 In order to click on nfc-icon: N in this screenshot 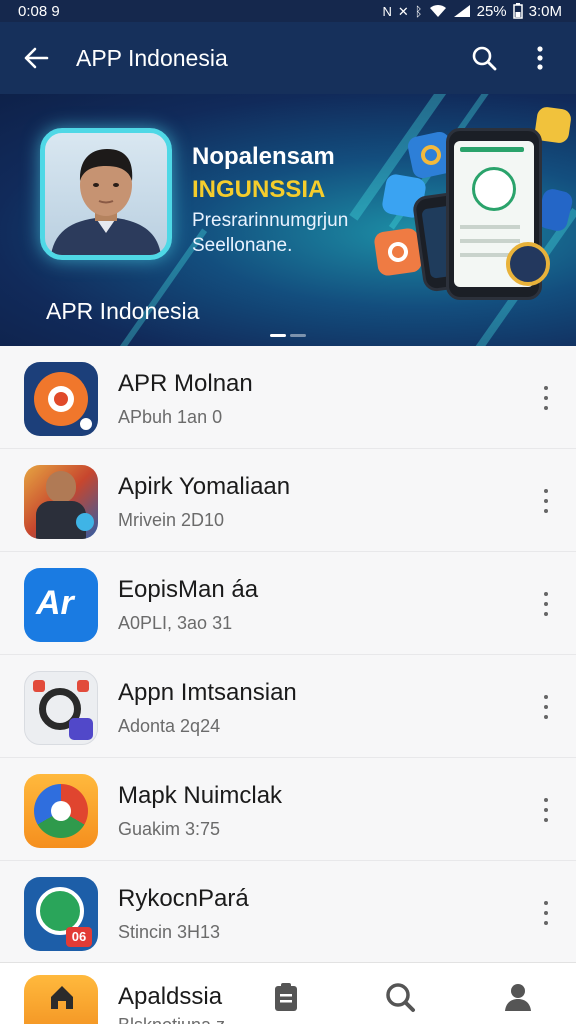, I will do `click(387, 11)`.